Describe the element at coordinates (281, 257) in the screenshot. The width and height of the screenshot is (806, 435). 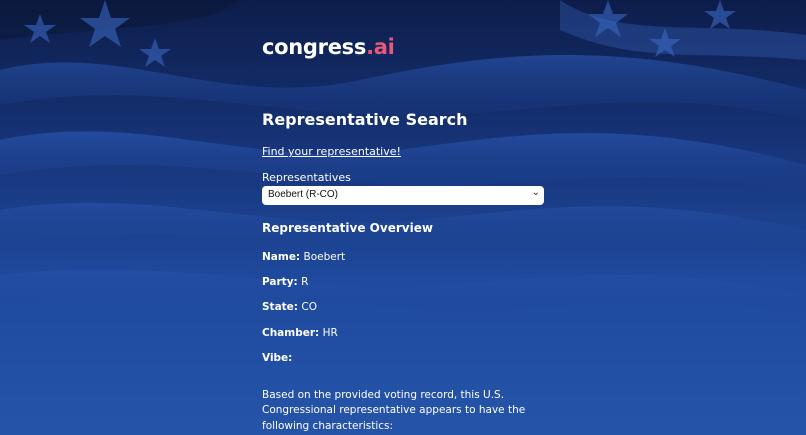
I see `field-label: Name:` at that location.